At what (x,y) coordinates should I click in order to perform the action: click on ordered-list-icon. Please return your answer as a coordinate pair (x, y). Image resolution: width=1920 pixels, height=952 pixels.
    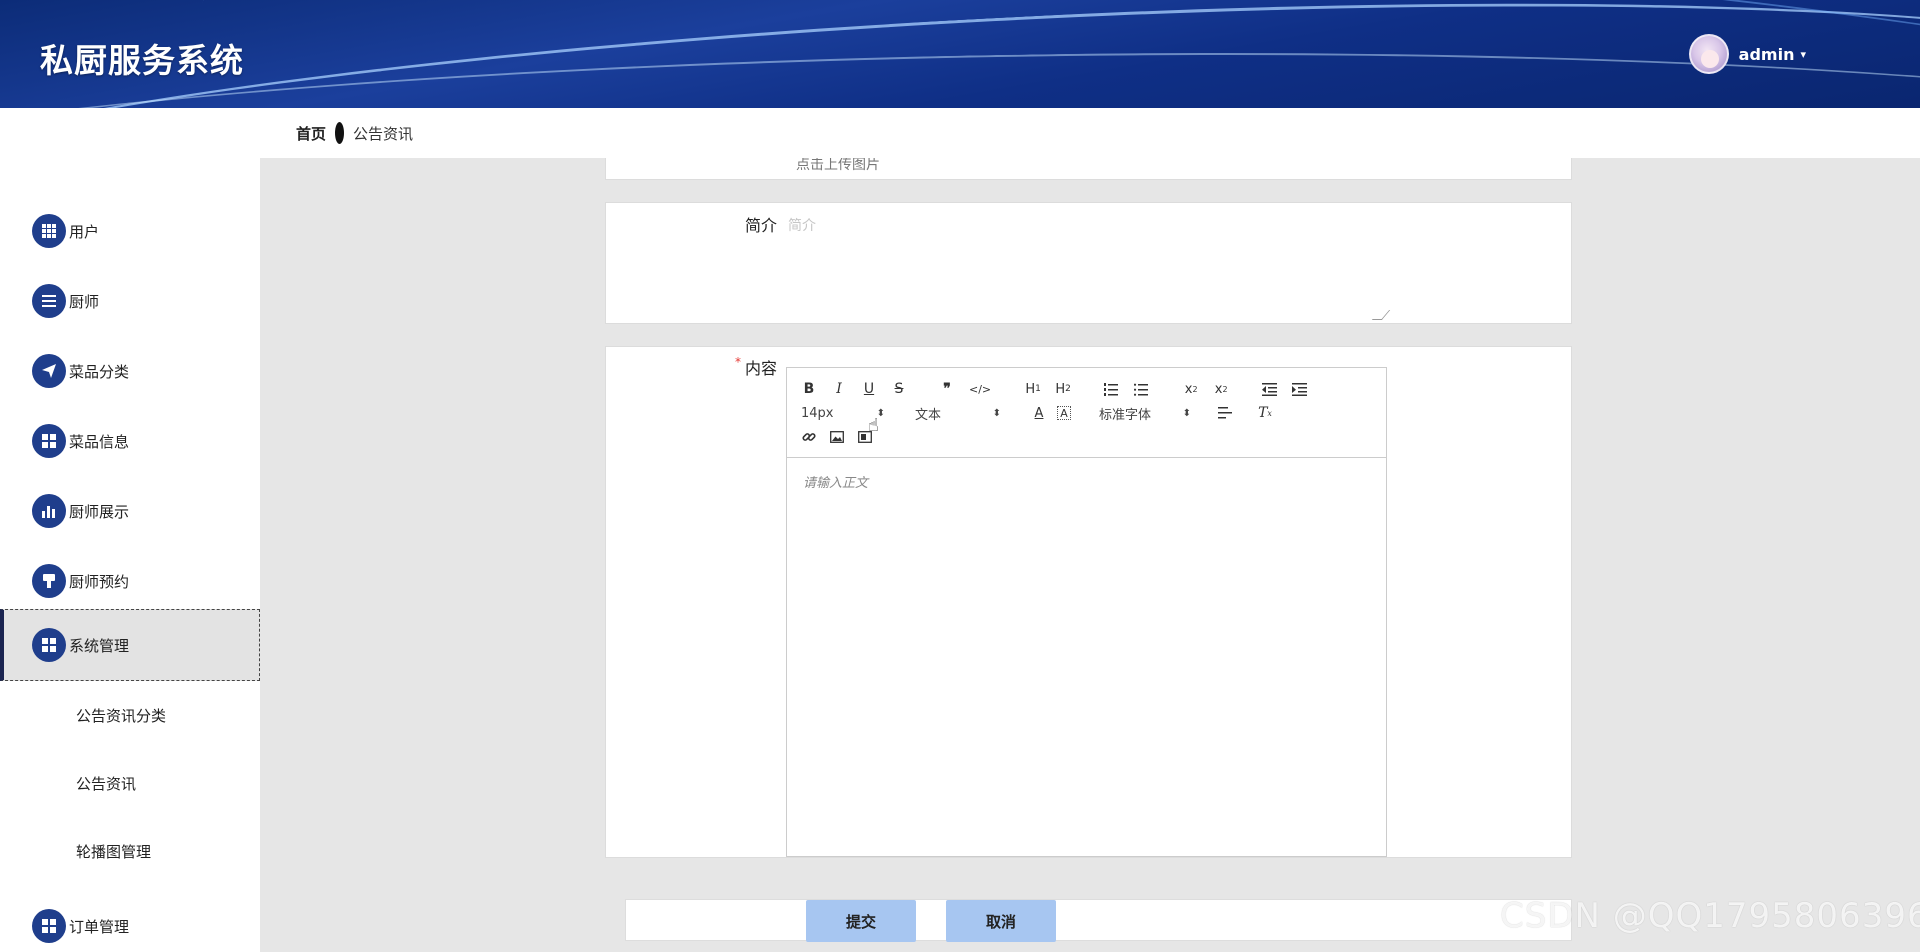
    Looking at the image, I should click on (1111, 389).